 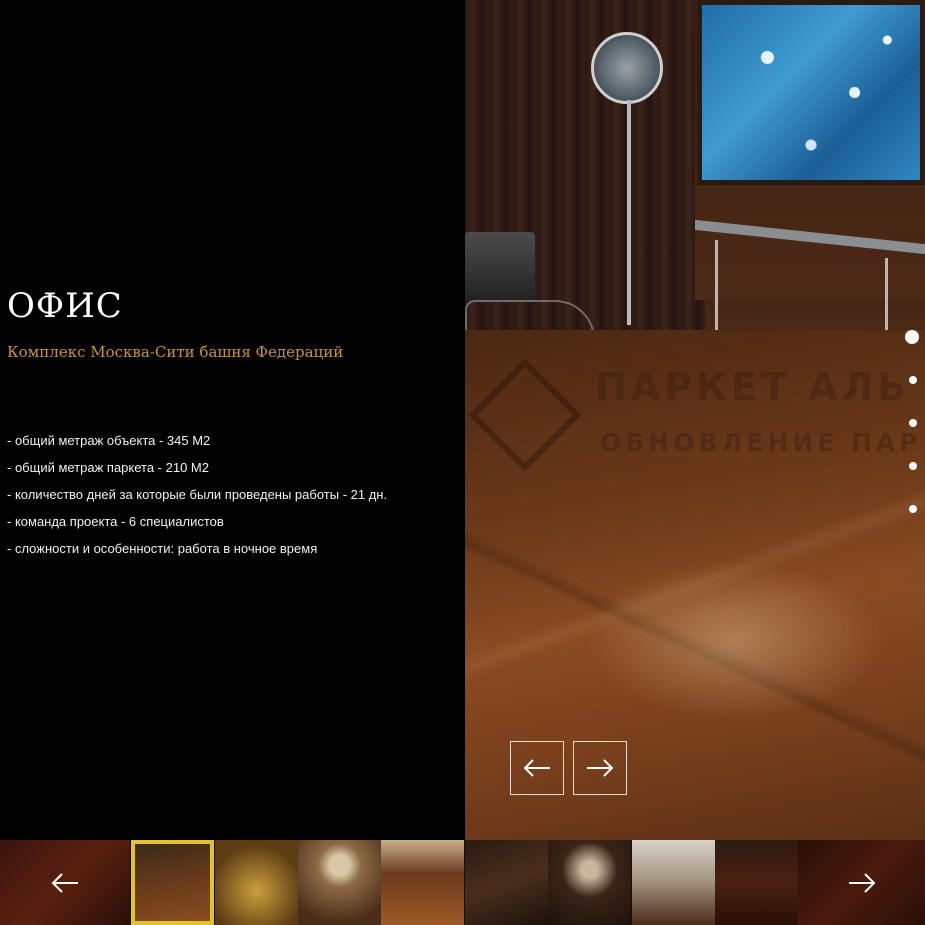 I want to click on fact-item: - команда проекта - 6 специалистов, so click(x=115, y=521).